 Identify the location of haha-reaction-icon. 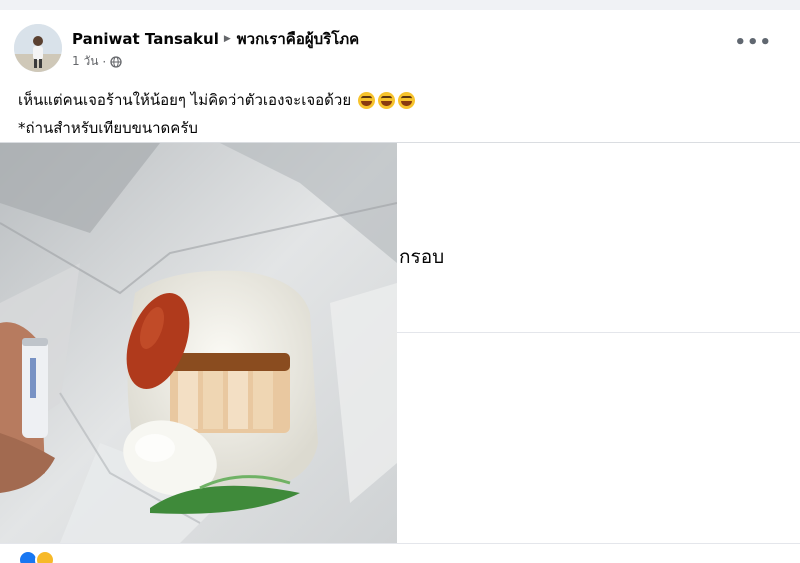
(45, 556).